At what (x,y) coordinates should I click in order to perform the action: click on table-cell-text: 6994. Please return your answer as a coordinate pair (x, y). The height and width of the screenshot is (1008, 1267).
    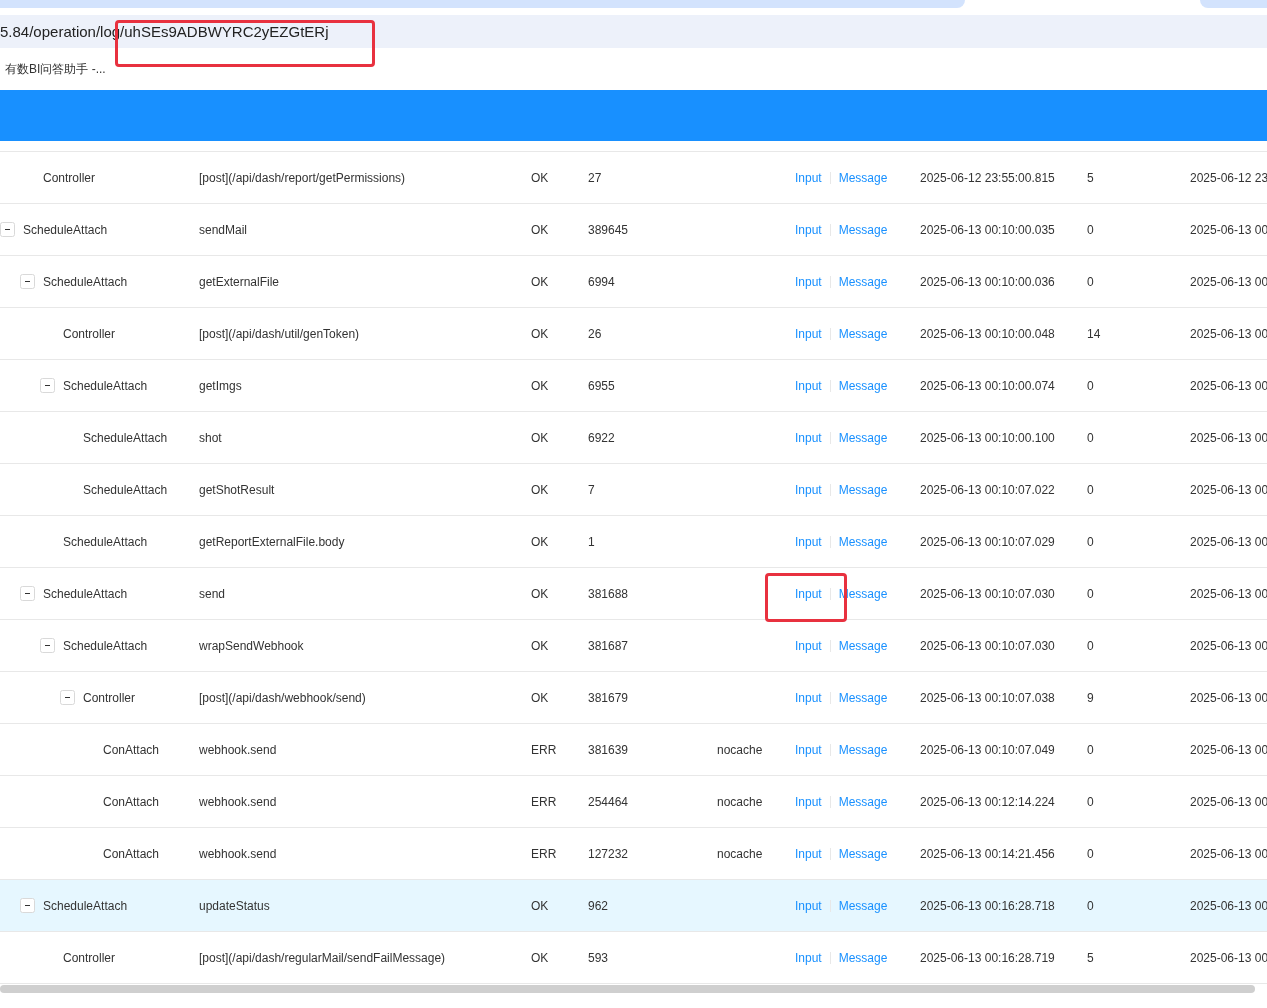
    Looking at the image, I should click on (602, 281).